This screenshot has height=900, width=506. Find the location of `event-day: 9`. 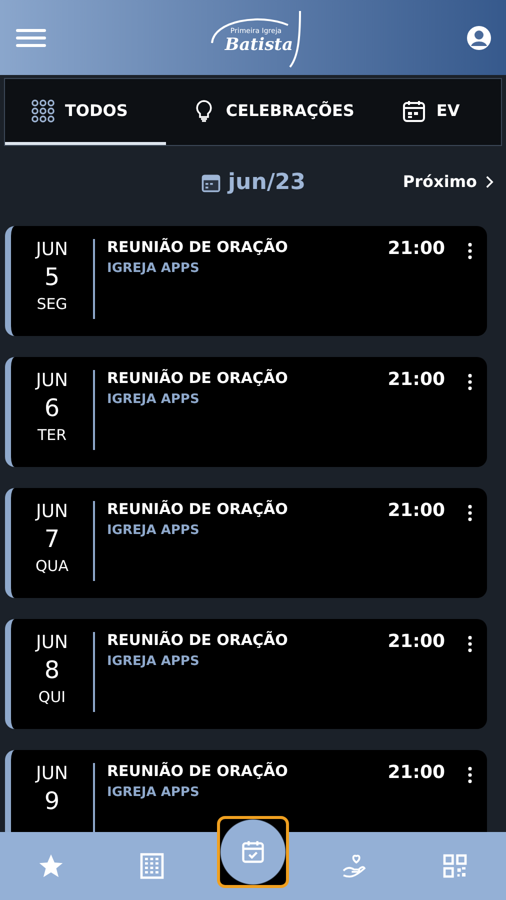

event-day: 9 is located at coordinates (52, 801).